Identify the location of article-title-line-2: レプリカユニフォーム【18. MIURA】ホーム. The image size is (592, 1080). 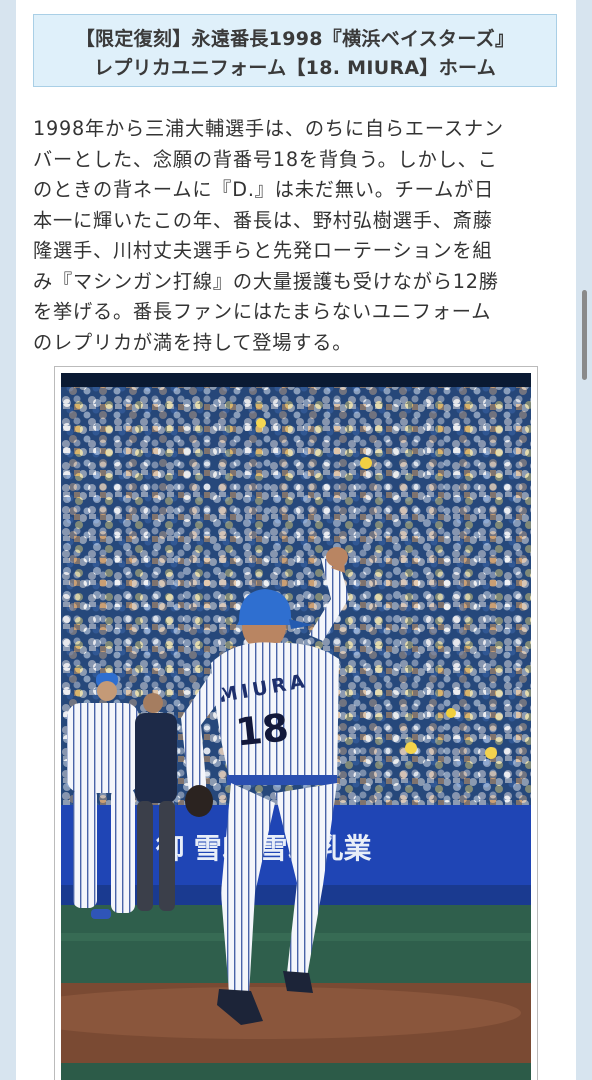
(295, 68).